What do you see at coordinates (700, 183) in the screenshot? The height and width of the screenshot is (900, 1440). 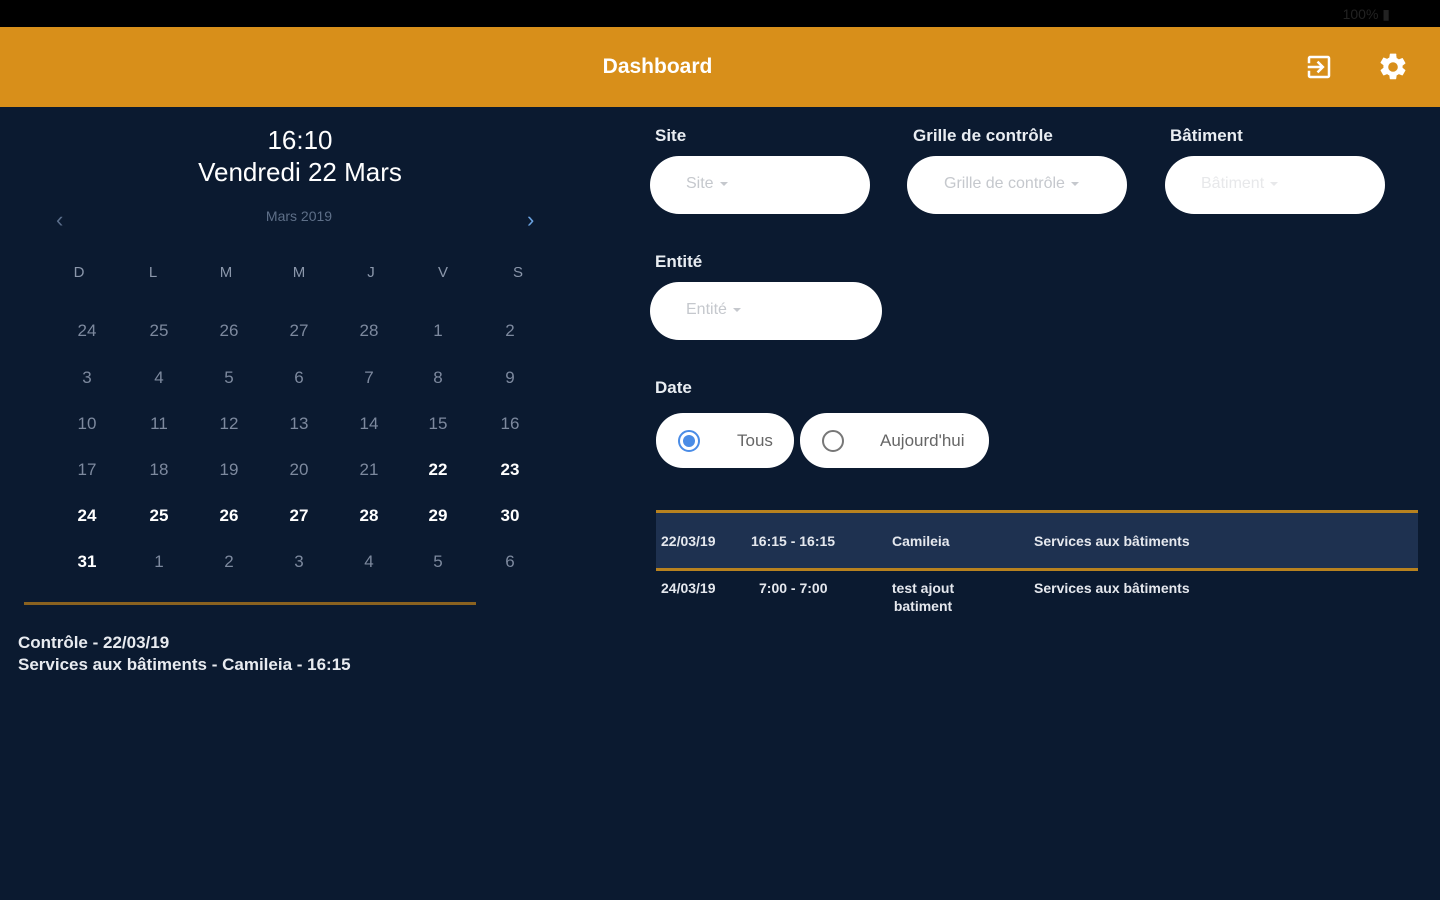 I see `site-placeholder: Site` at bounding box center [700, 183].